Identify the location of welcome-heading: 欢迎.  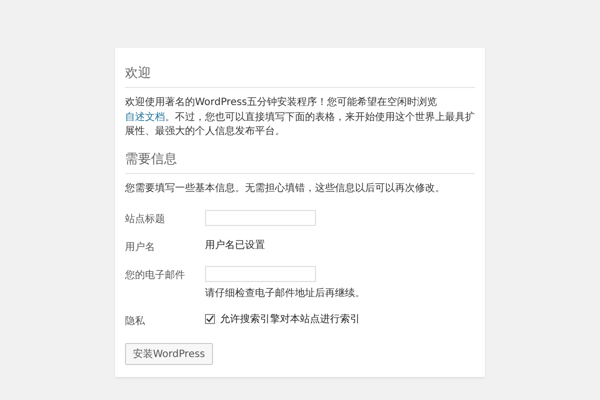
(300, 76).